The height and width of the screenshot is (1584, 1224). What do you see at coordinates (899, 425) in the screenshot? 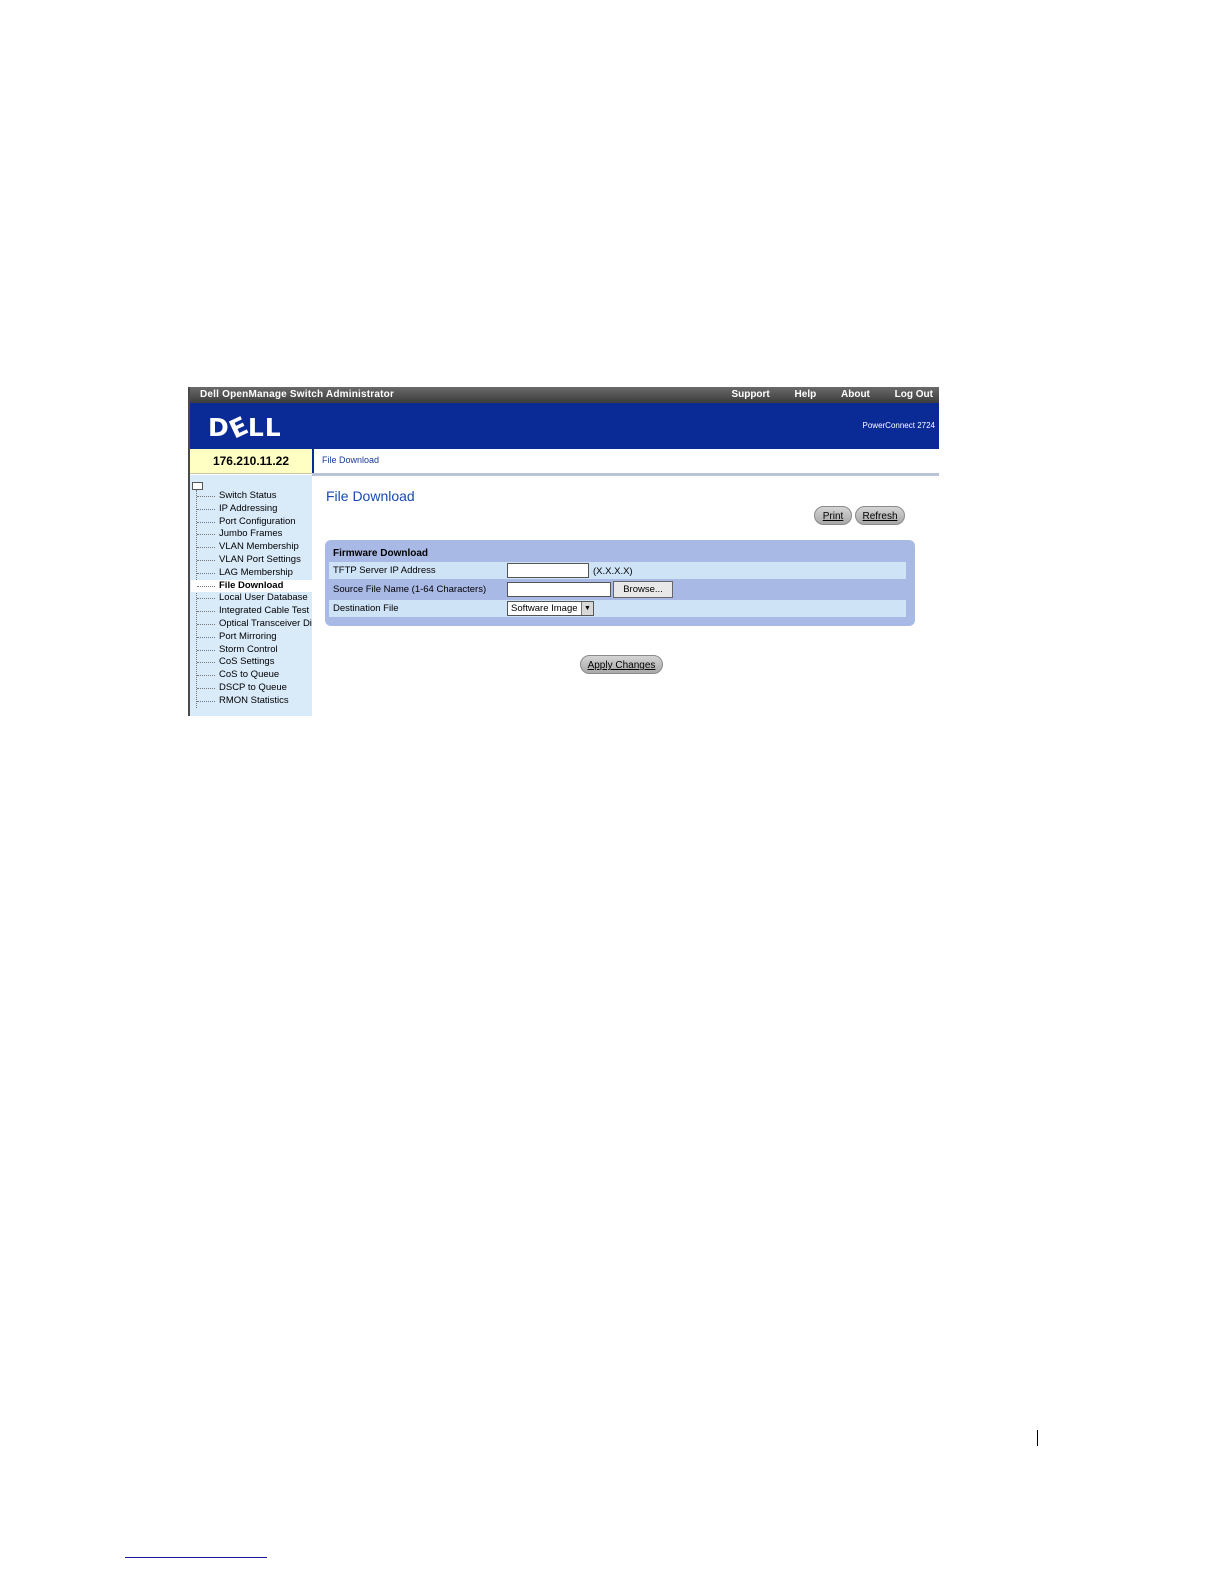
I see `model-name: PowerConnect 2724` at bounding box center [899, 425].